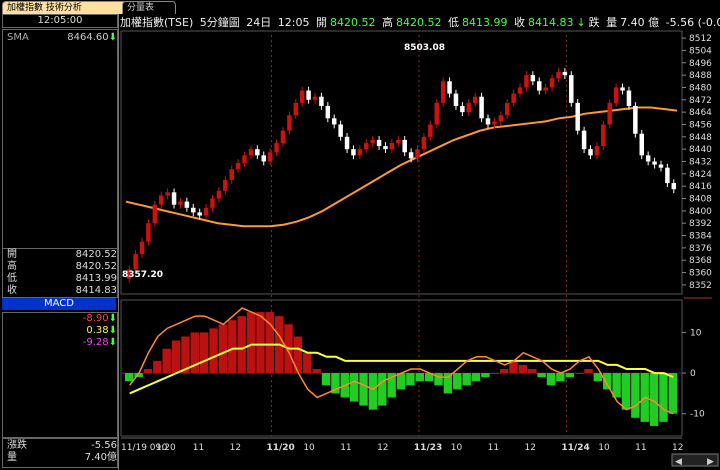  What do you see at coordinates (259, 22) in the screenshot?
I see `day-label: 24日` at bounding box center [259, 22].